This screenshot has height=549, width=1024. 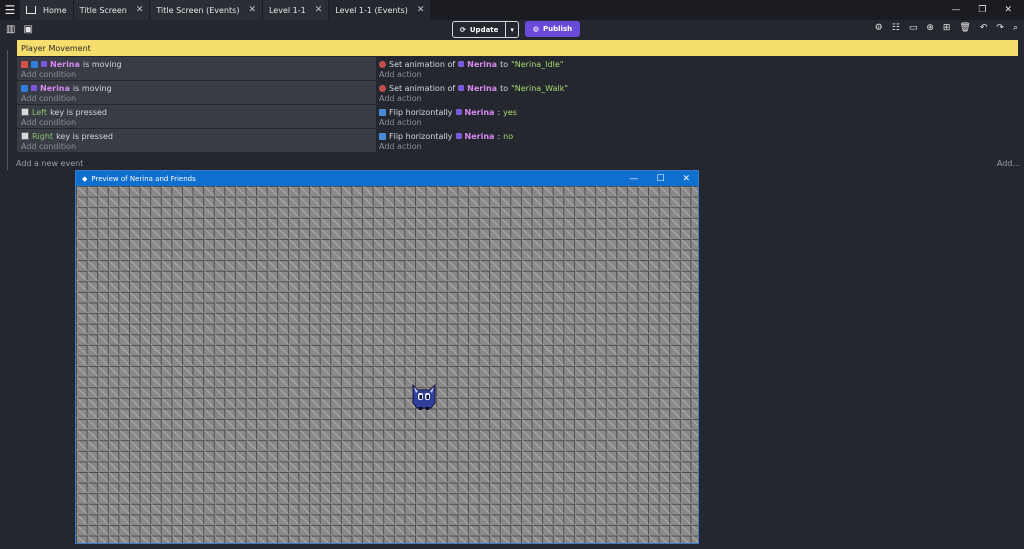 I want to click on chevron-down-icon: ▾, so click(x=511, y=29).